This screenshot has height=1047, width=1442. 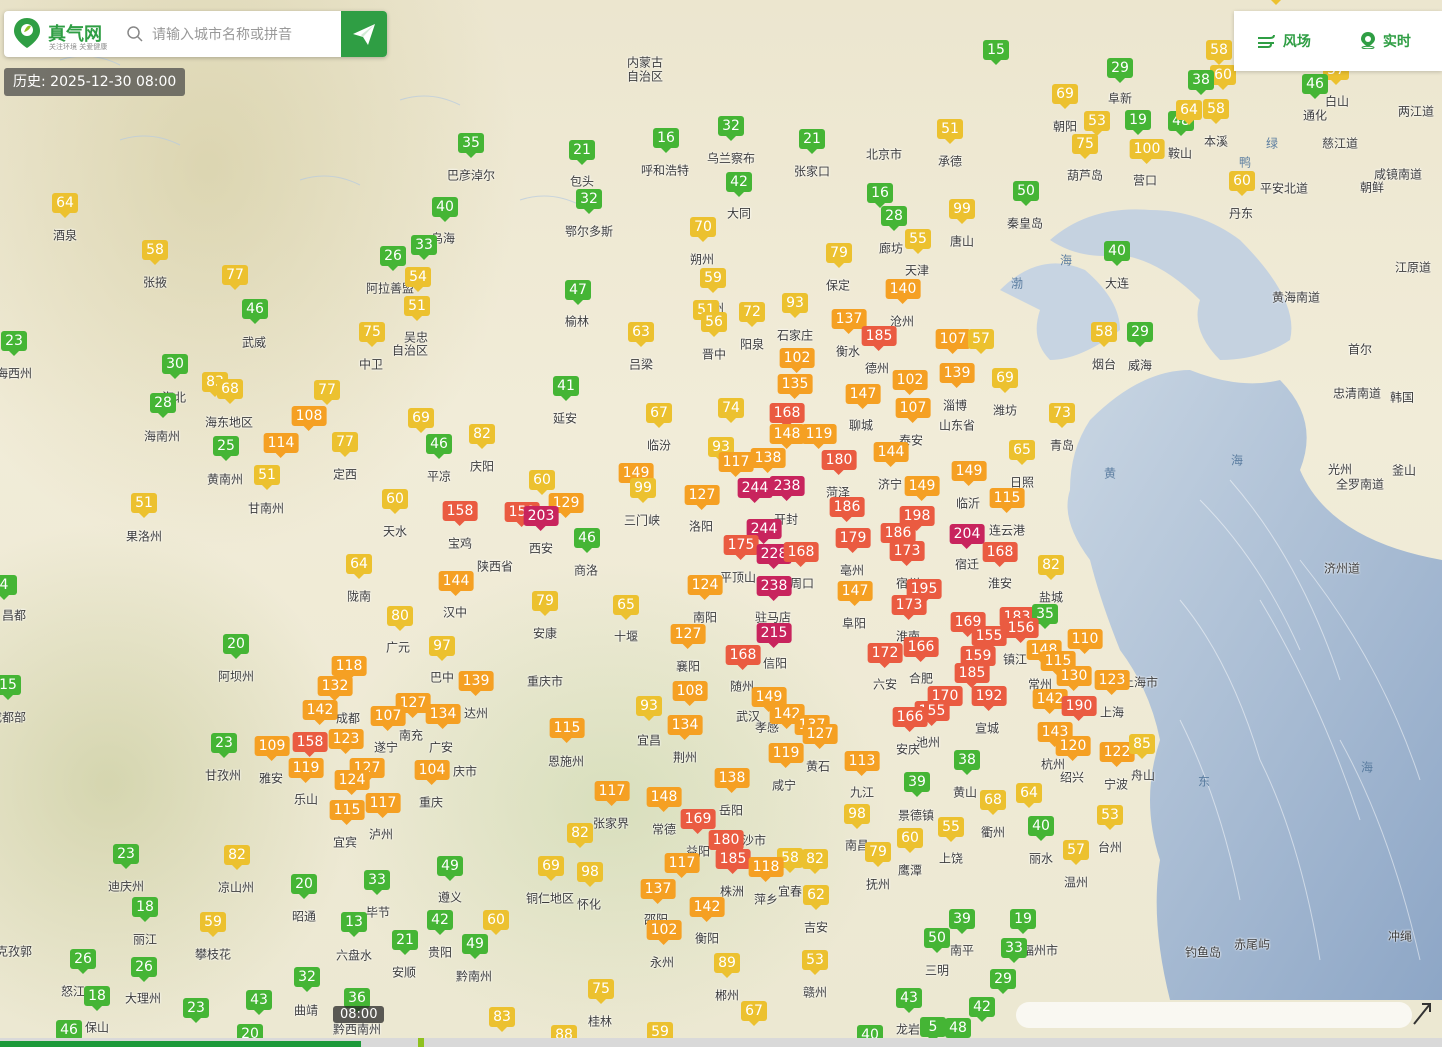 What do you see at coordinates (626, 607) in the screenshot?
I see `aqi-station-marker: 65` at bounding box center [626, 607].